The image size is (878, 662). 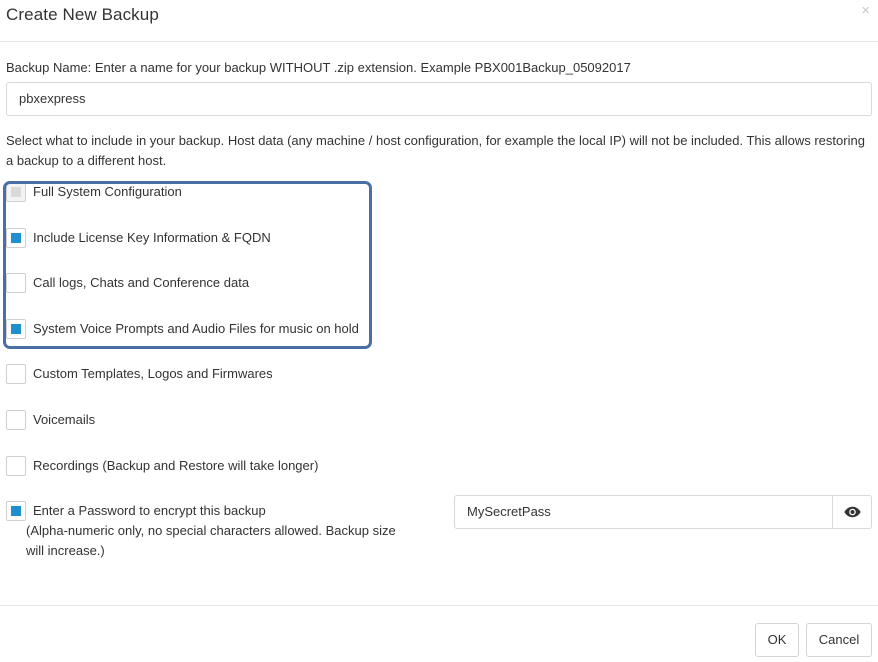 I want to click on checkbox-voice-prompts-audio, so click(x=16, y=329).